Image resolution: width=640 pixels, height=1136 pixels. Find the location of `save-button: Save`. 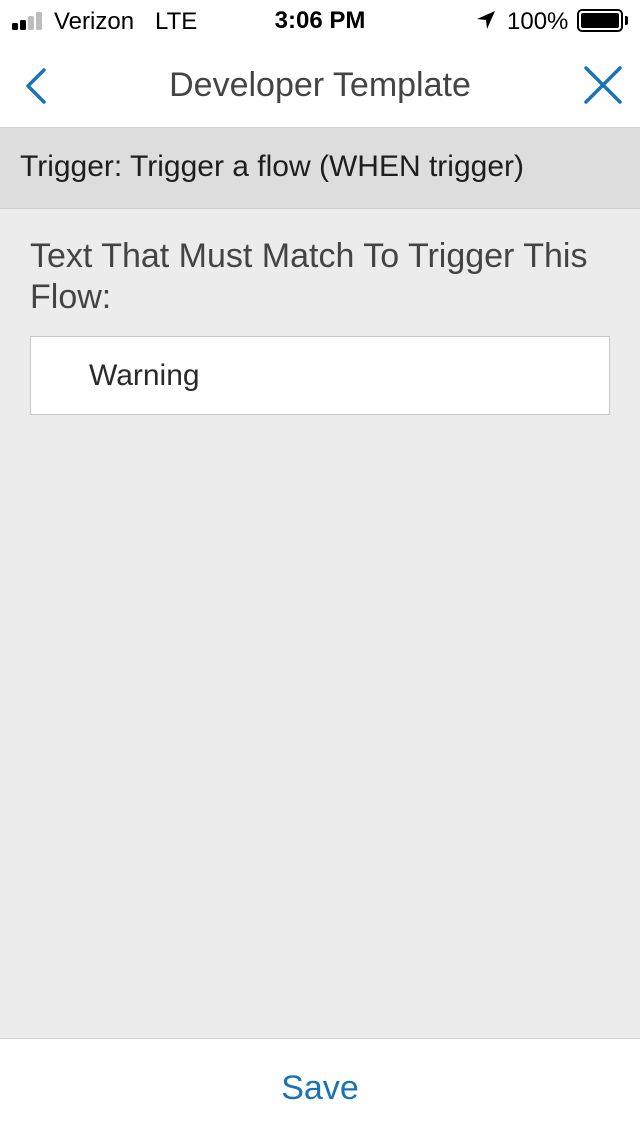

save-button: Save is located at coordinates (320, 1087).